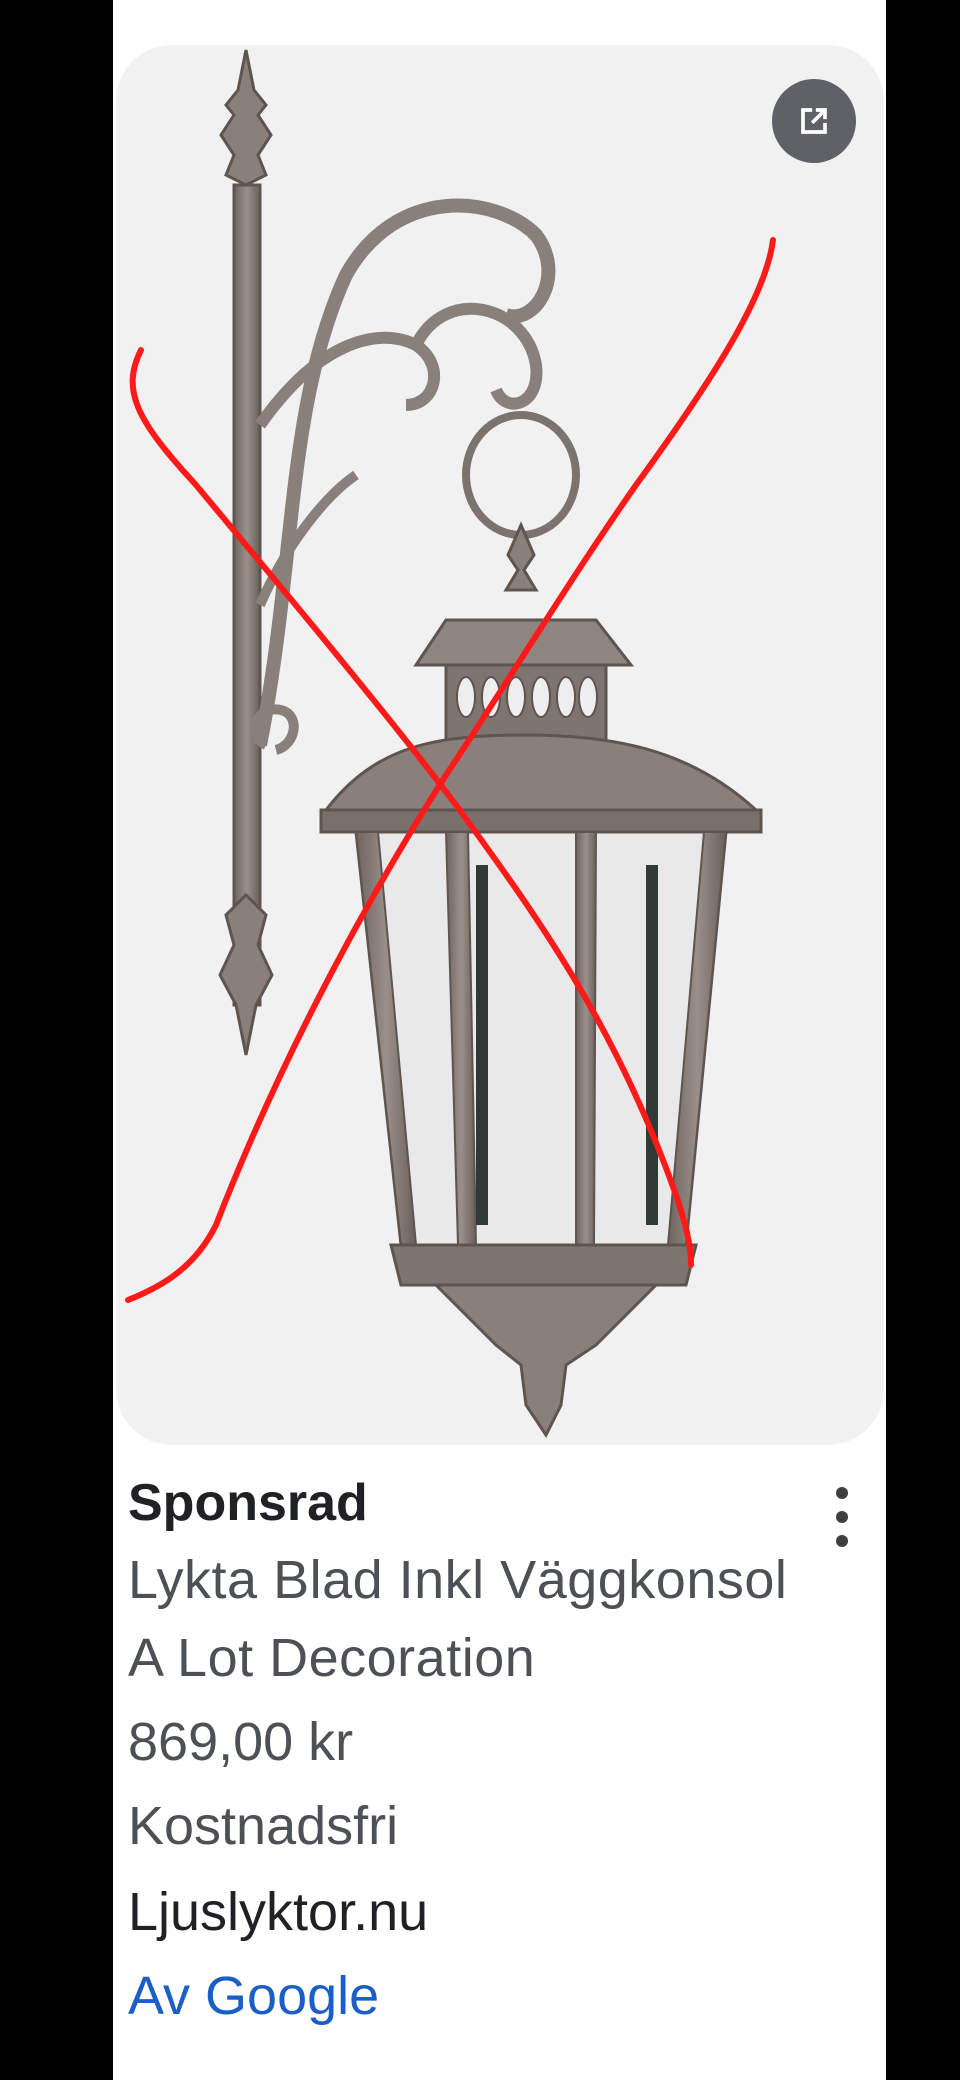 The image size is (960, 2080). What do you see at coordinates (253, 1996) in the screenshot?
I see `by-google-link: Av Google` at bounding box center [253, 1996].